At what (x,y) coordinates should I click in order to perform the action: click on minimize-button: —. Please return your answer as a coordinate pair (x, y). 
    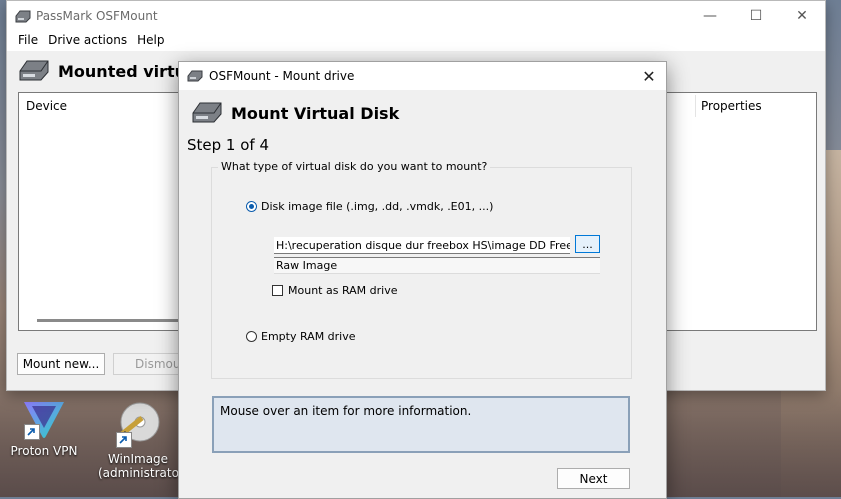
    Looking at the image, I should click on (710, 16).